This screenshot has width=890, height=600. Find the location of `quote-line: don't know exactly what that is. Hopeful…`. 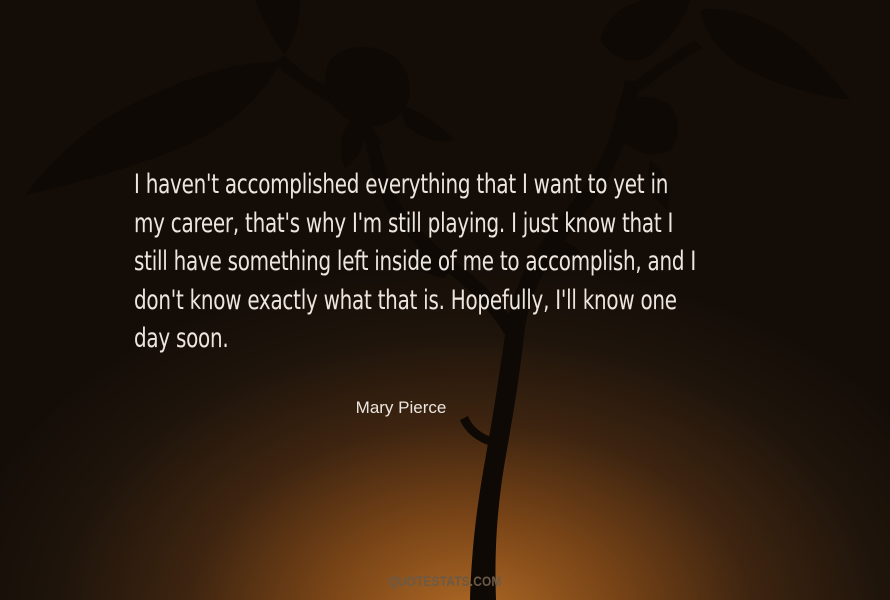

quote-line: don't know exactly what that is. Hopeful… is located at coordinates (405, 300).